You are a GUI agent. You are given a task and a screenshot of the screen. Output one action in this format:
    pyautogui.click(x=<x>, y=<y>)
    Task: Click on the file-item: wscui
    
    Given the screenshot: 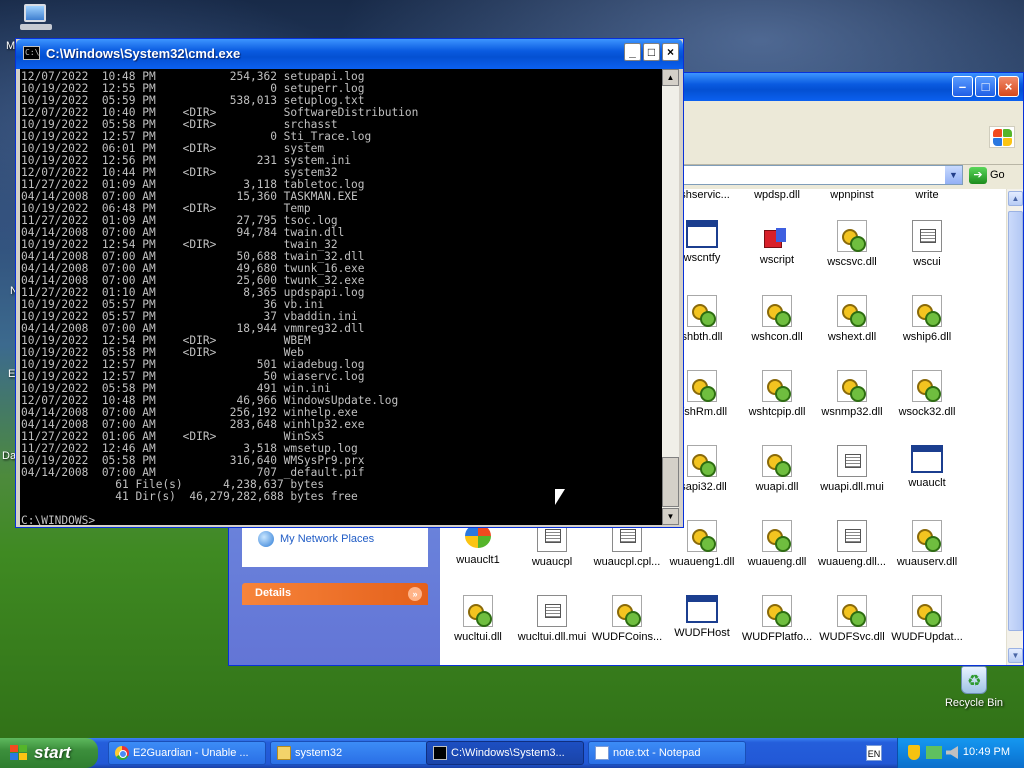 What is the action you would take?
    pyautogui.click(x=927, y=244)
    